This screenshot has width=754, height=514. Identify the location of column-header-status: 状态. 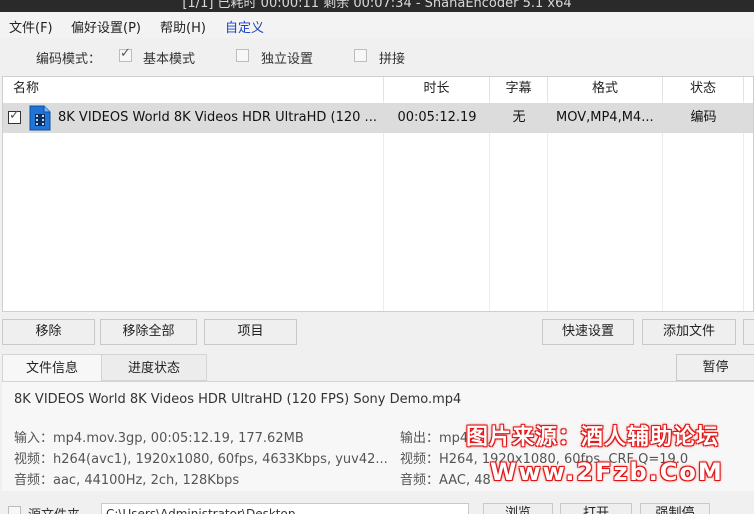
(703, 89).